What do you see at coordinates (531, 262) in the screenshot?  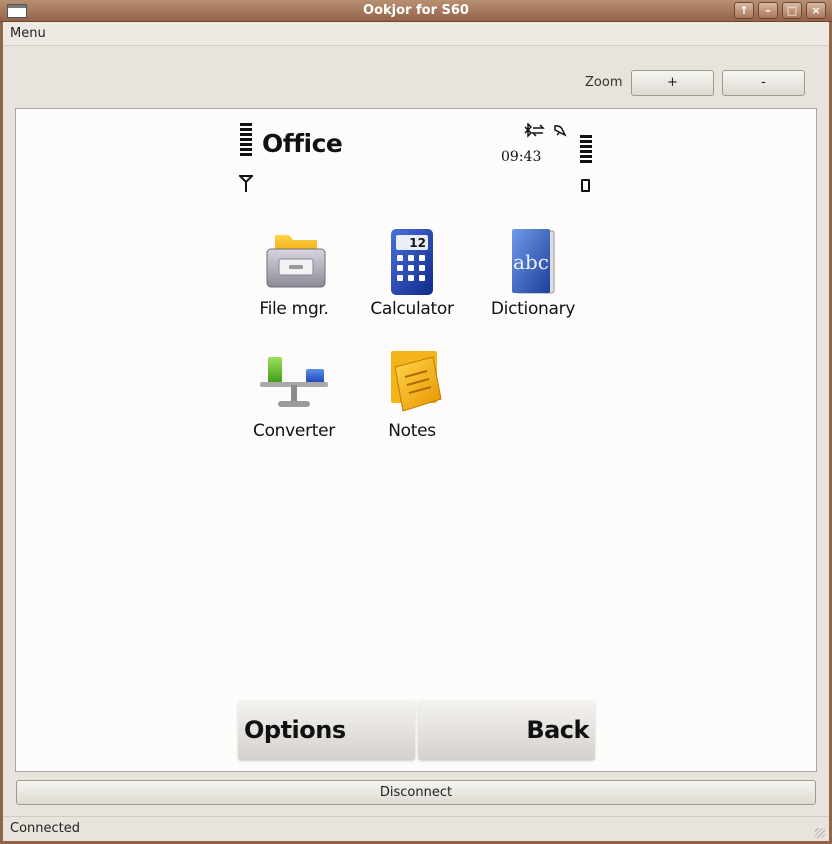 I see `svg-text: abc` at bounding box center [531, 262].